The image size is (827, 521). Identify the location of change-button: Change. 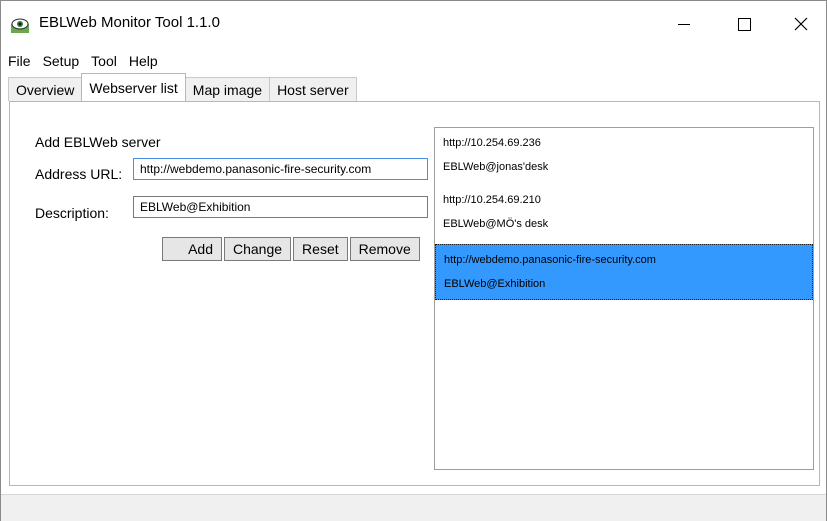
(258, 249).